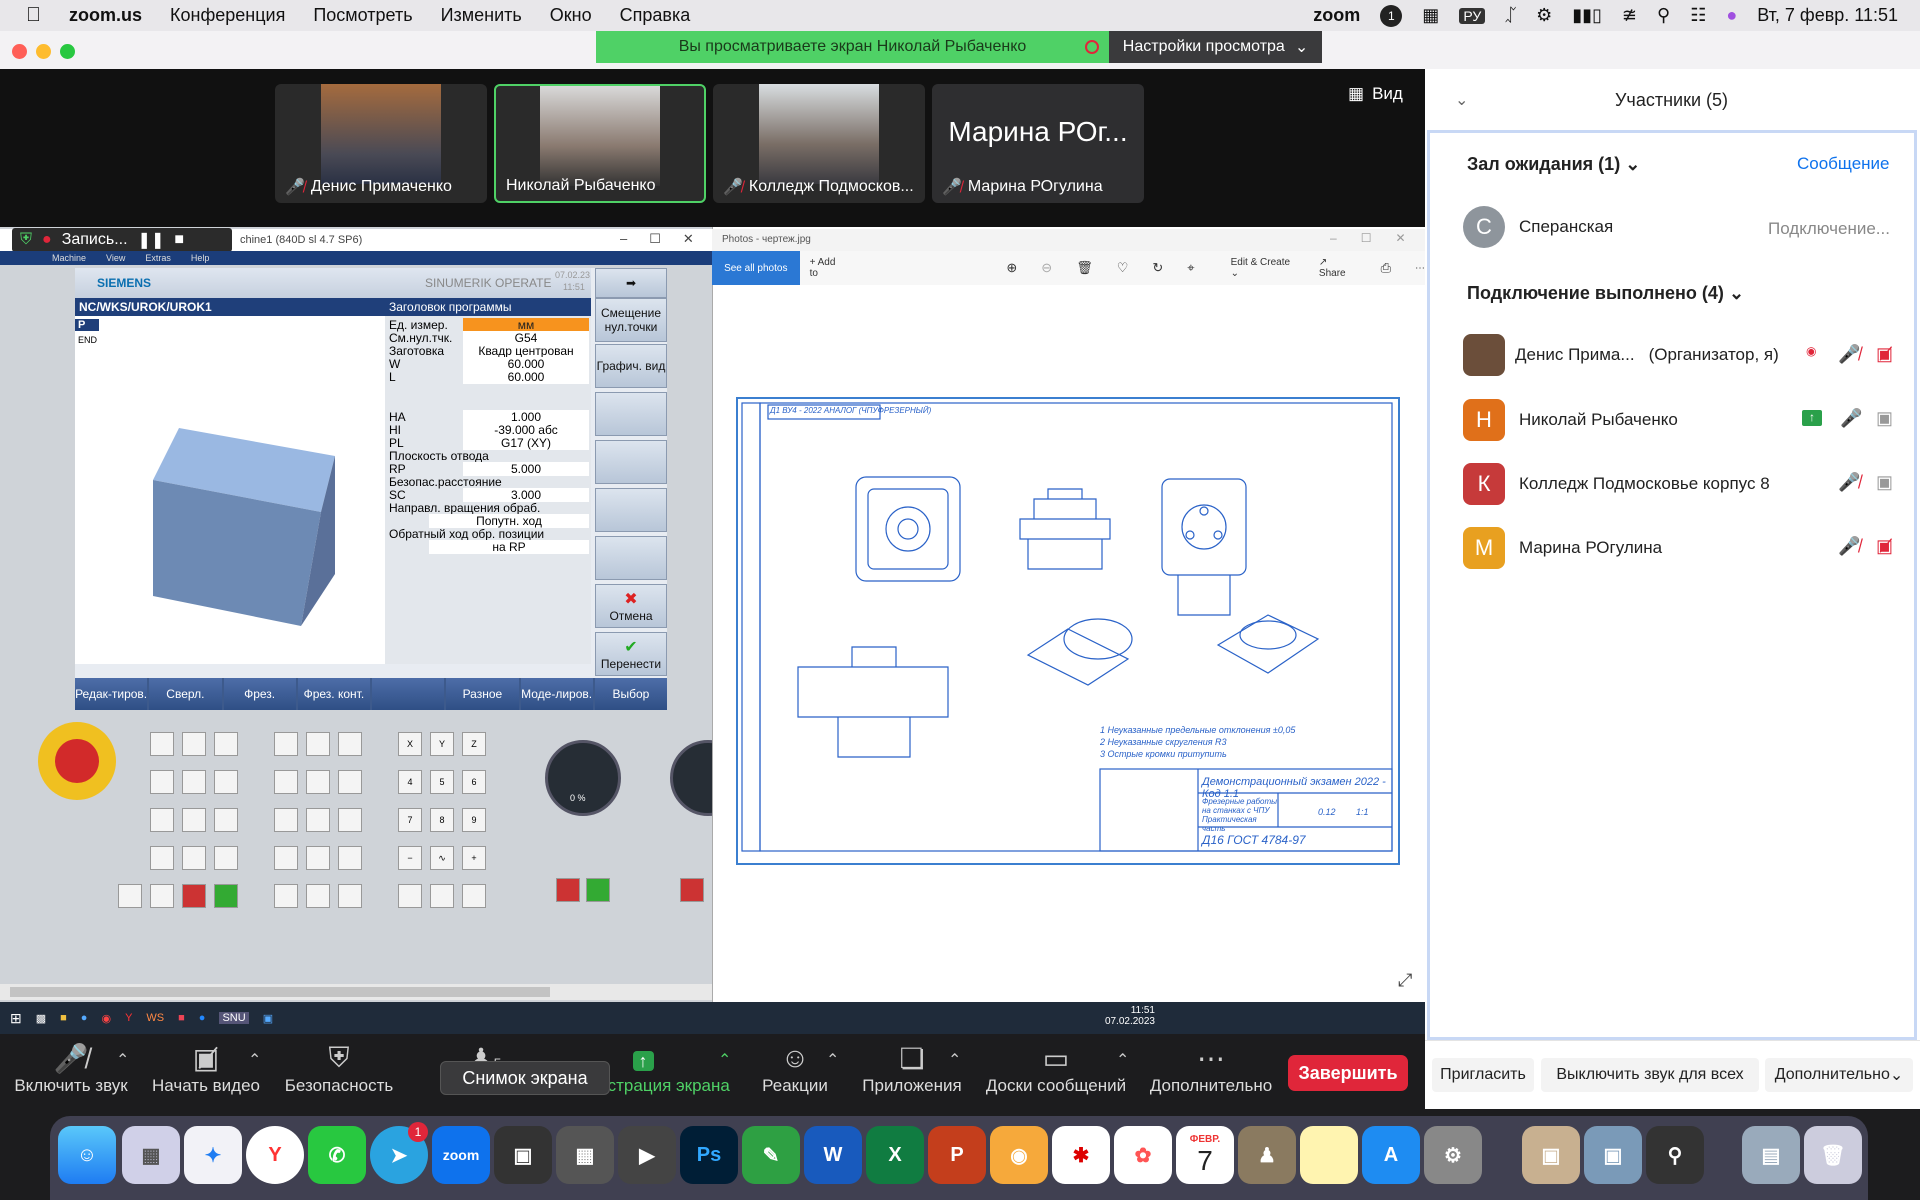 This screenshot has height=1200, width=1920. I want to click on menubar-clock: Вт, 7 февр. 11:51, so click(1827, 15).